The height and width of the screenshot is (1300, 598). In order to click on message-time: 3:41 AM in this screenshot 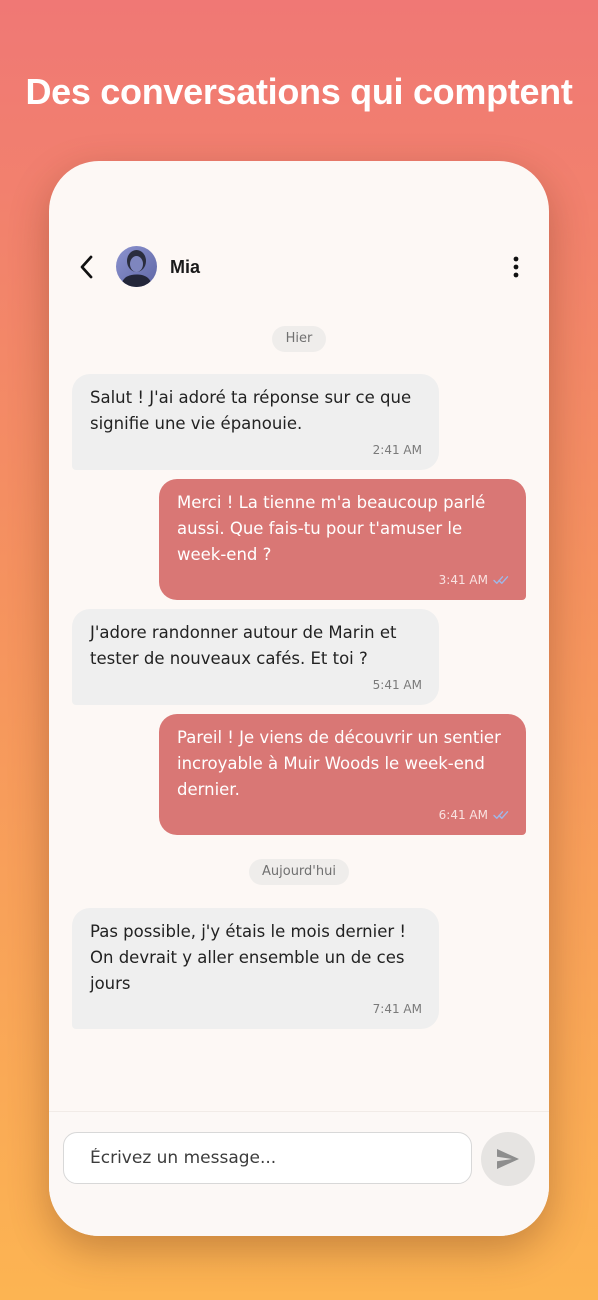, I will do `click(463, 580)`.